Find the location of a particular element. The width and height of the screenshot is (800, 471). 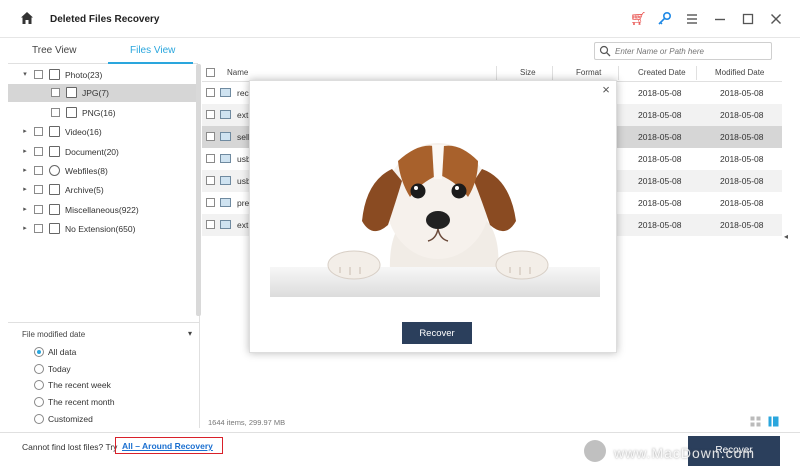

dialog-close-icon: × is located at coordinates (606, 89).